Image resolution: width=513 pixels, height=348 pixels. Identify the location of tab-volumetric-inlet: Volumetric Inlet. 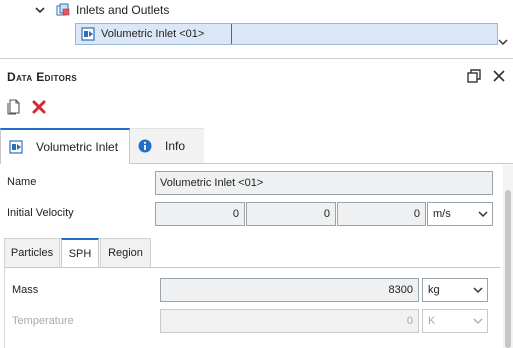
(65, 146).